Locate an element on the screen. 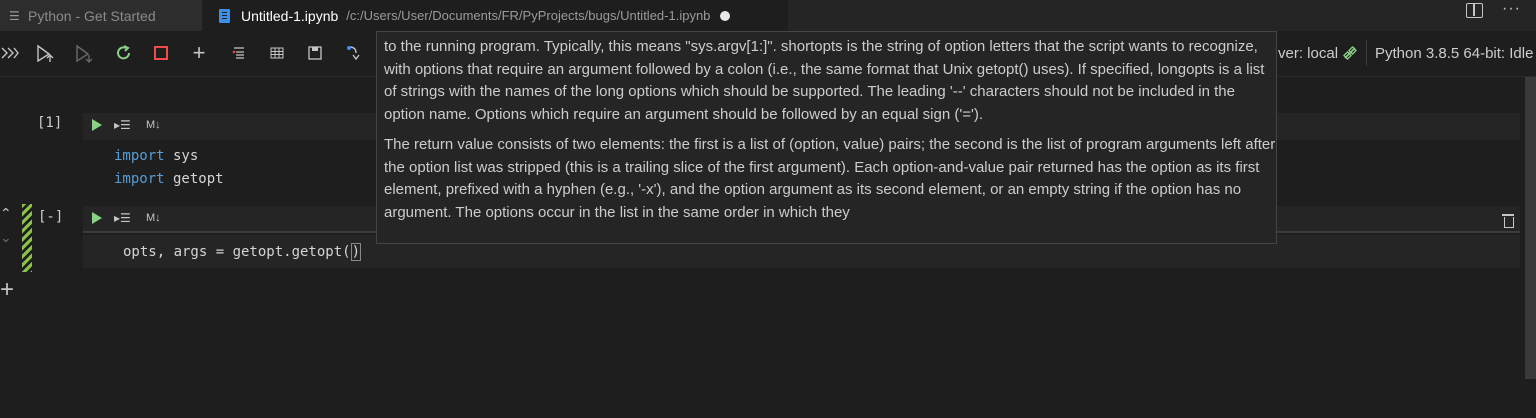  unsaved-dot-icon is located at coordinates (725, 15).